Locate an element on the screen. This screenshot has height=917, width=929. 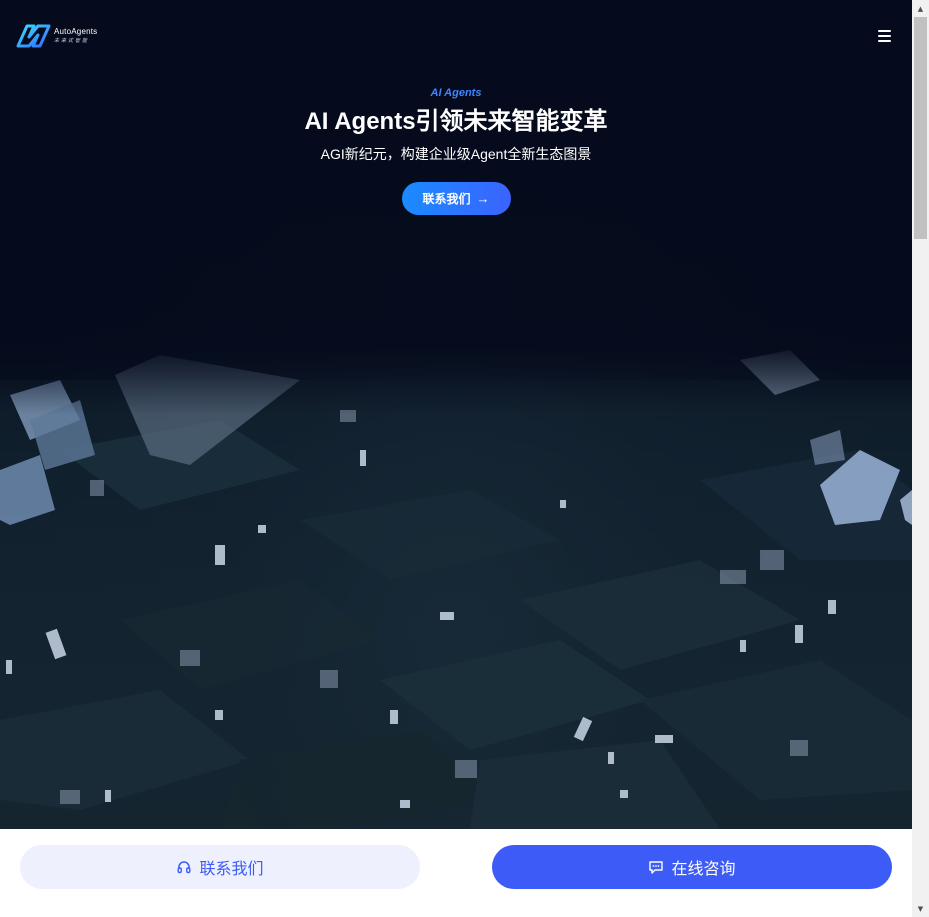
hamburger-menu-icon is located at coordinates (885, 36).